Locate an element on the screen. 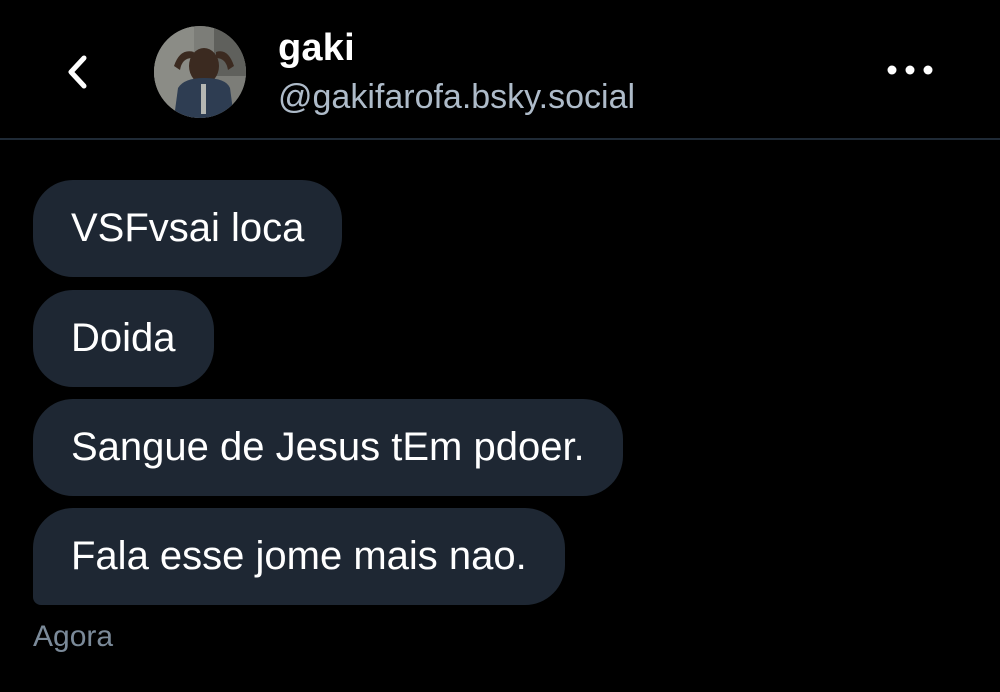 The height and width of the screenshot is (692, 1000). chevron-left-icon is located at coordinates (77, 72).